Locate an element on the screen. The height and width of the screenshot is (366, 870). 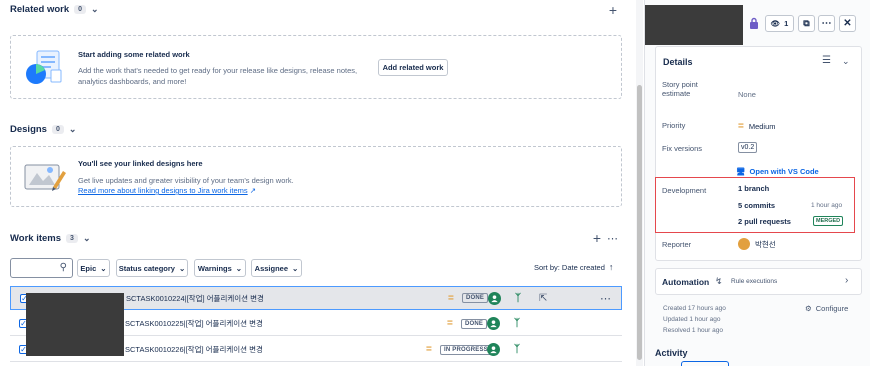
activity-title: Activity is located at coordinates (671, 353).